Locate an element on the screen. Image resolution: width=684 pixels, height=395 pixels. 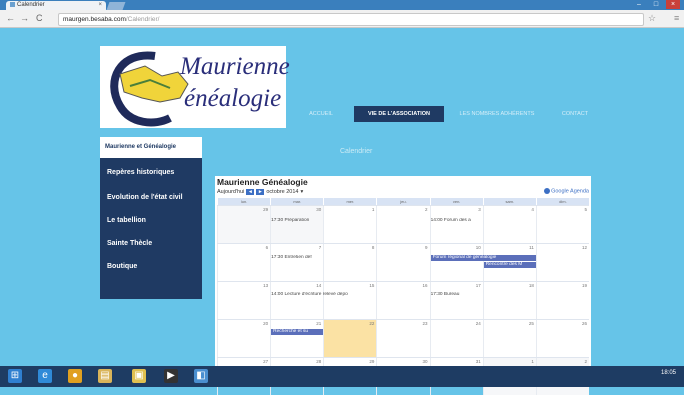
weekday-label: mar. is located at coordinates (296, 201).